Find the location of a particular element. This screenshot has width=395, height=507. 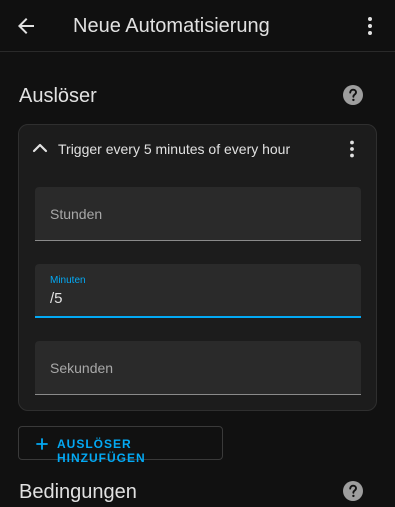

add-trigger-label: AUSLÖSER HINZUFÜGEN is located at coordinates (101, 451).